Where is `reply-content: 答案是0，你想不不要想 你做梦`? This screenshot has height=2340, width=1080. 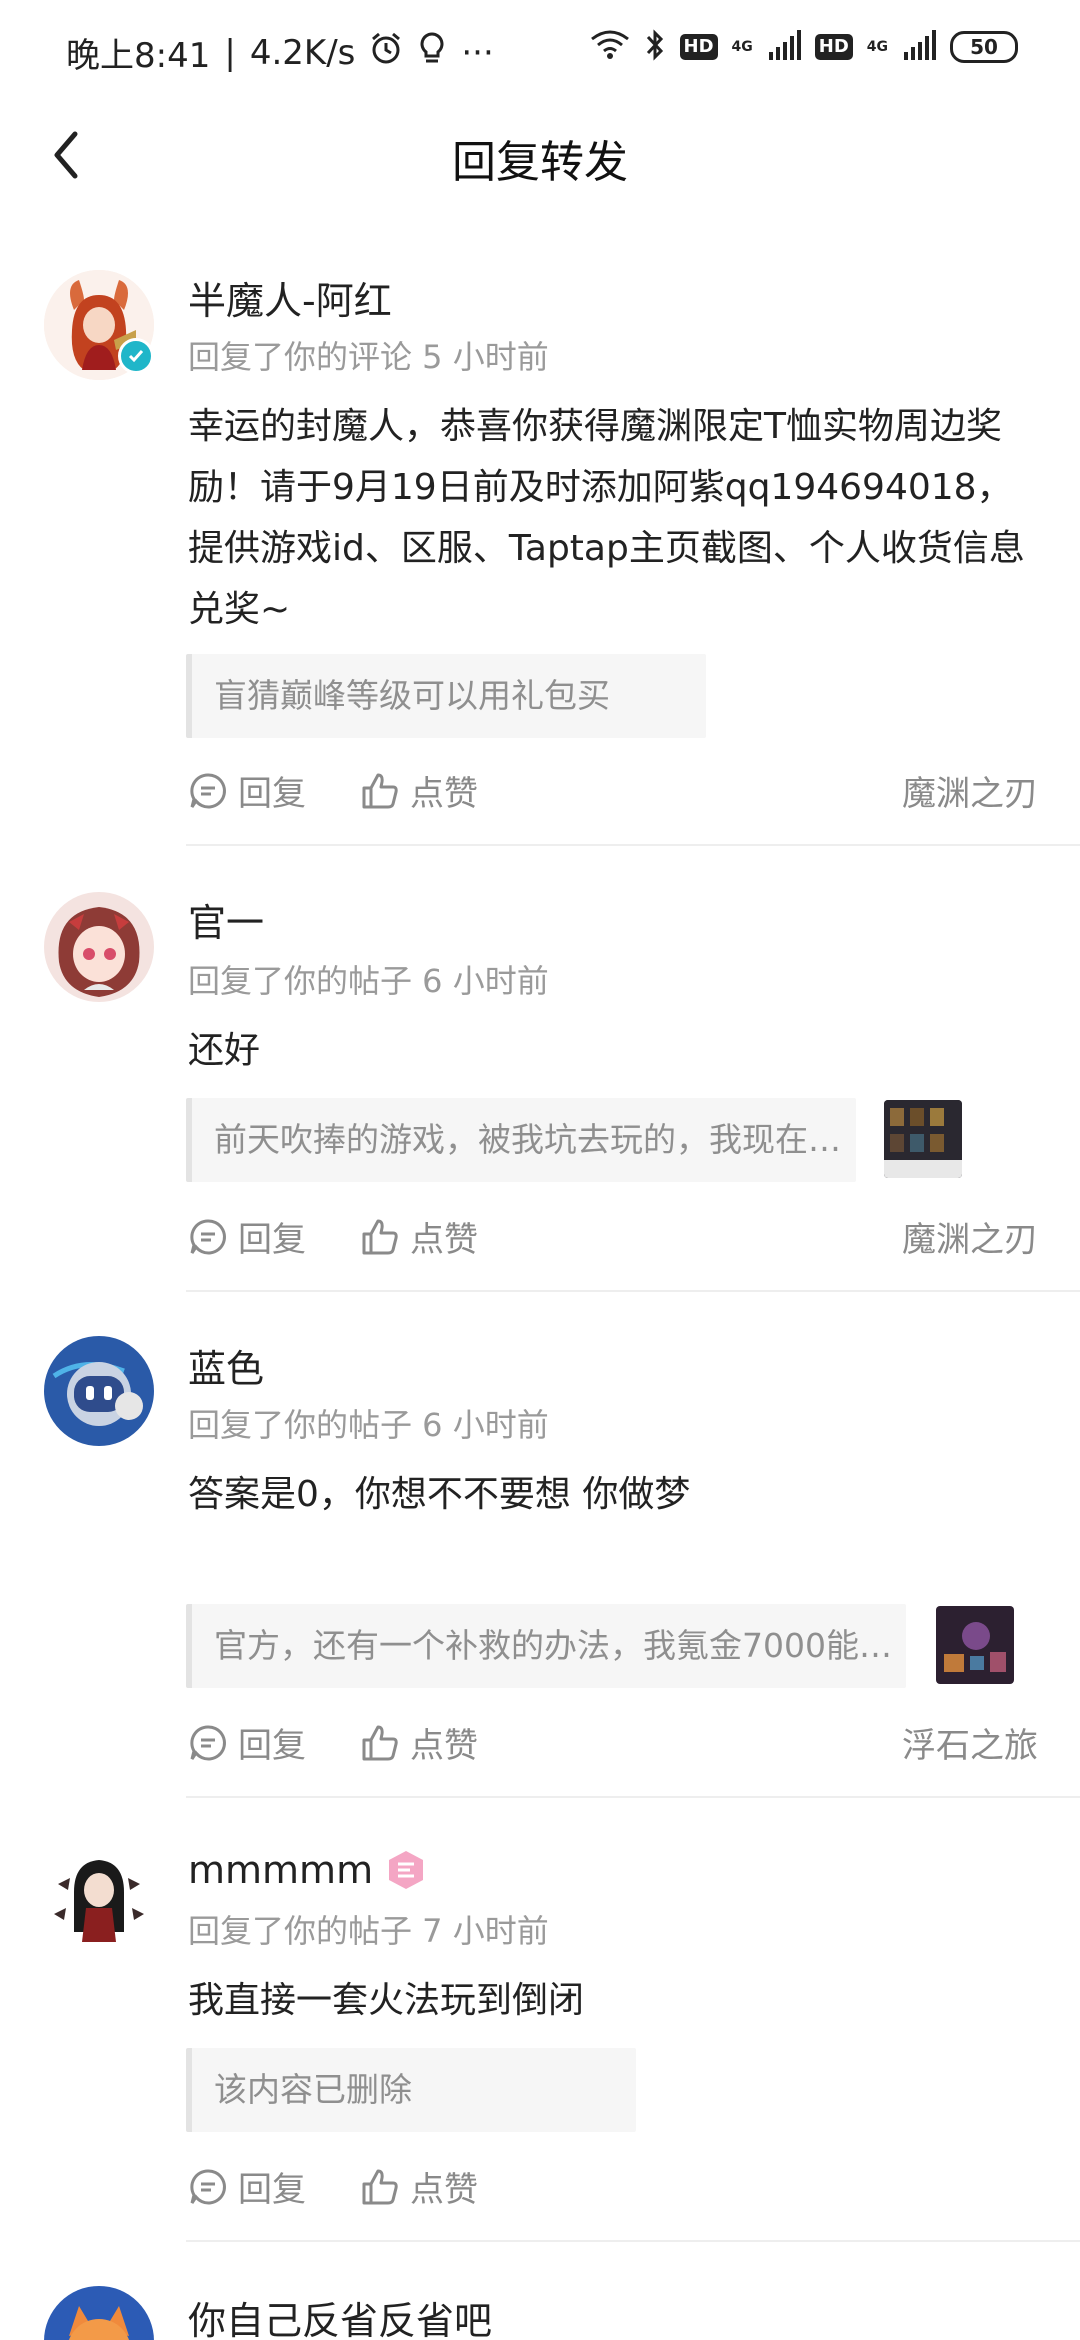
reply-content: 答案是0，你想不不要想 你做梦 is located at coordinates (608, 1494).